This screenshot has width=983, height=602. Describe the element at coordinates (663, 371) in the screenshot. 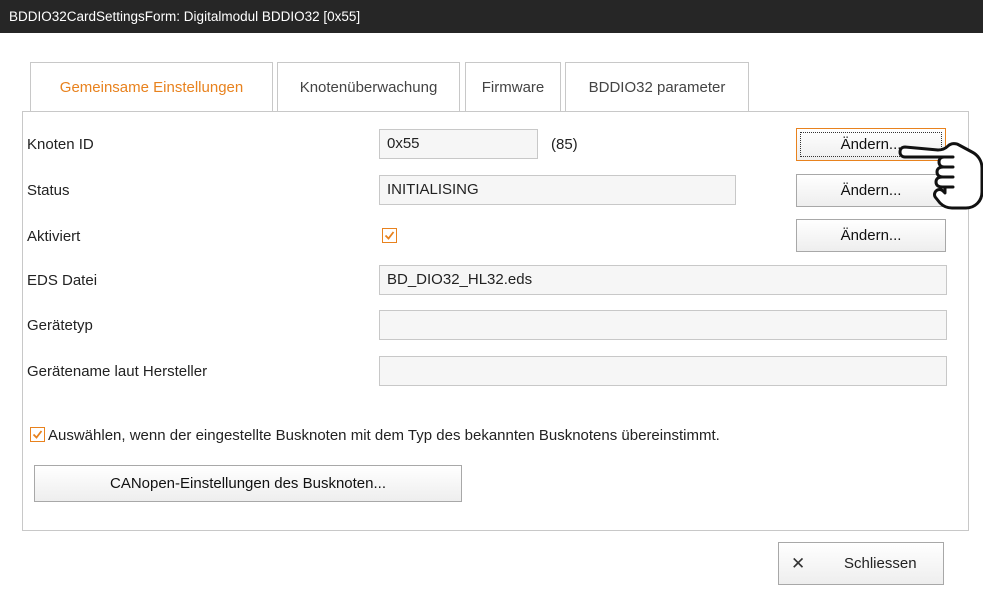

I see `device-name-field` at that location.